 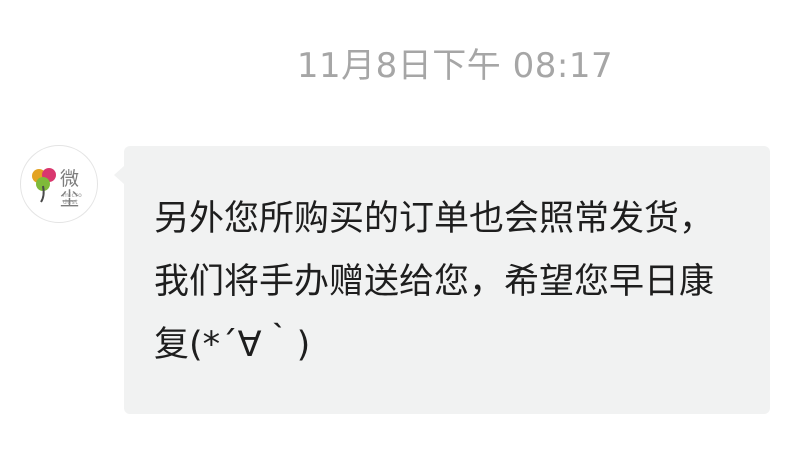 What do you see at coordinates (59, 184) in the screenshot?
I see `sender-avatar: 微尘 micro dust` at bounding box center [59, 184].